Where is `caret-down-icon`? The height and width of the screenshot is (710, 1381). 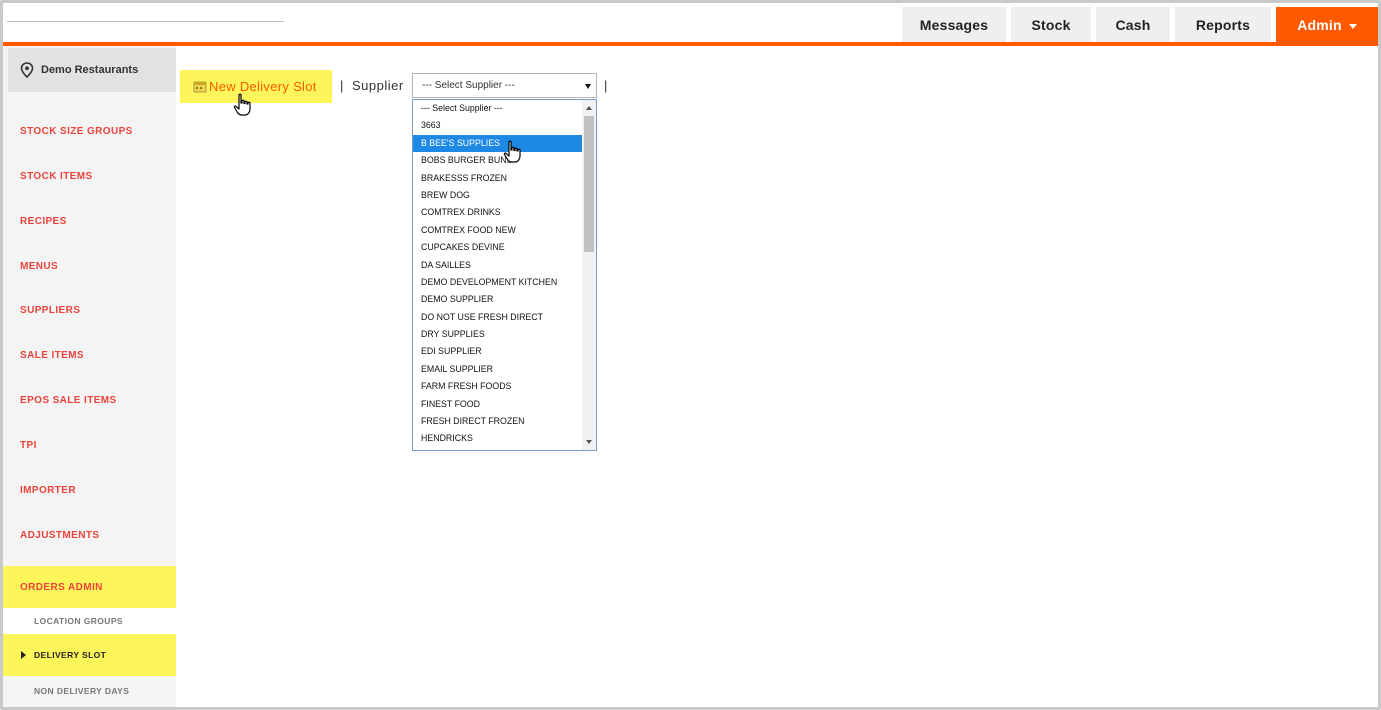
caret-down-icon is located at coordinates (1352, 26).